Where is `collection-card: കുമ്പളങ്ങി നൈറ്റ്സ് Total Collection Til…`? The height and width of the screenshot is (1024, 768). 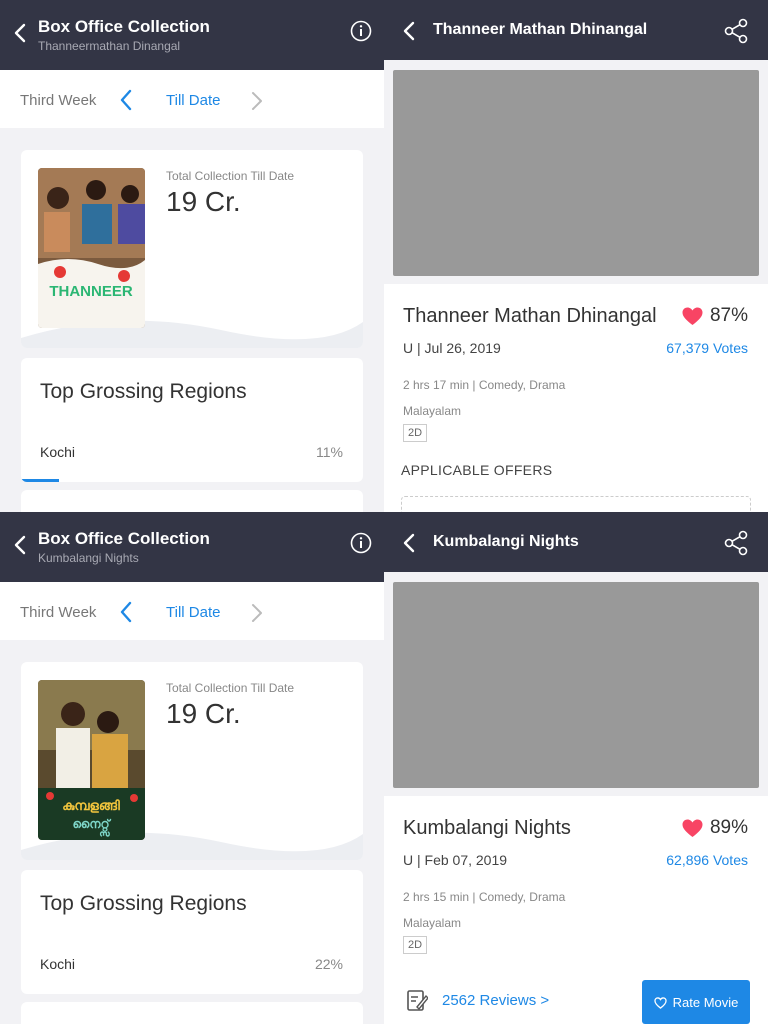 collection-card: കുമ്പളങ്ങി നൈറ്റ്സ് Total Collection Til… is located at coordinates (192, 761).